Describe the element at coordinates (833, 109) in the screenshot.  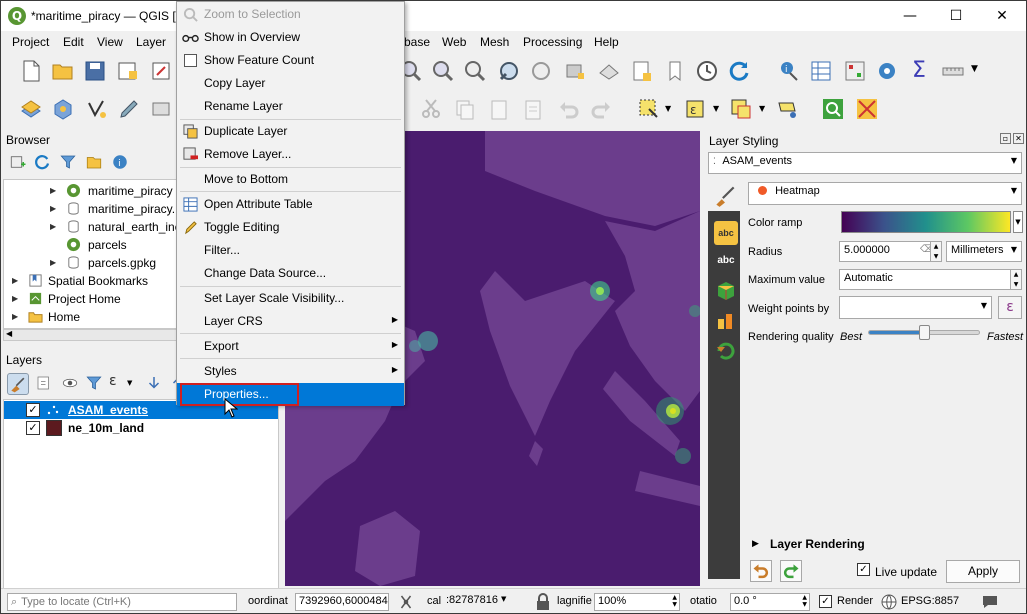
I see `locator-search-icon` at that location.